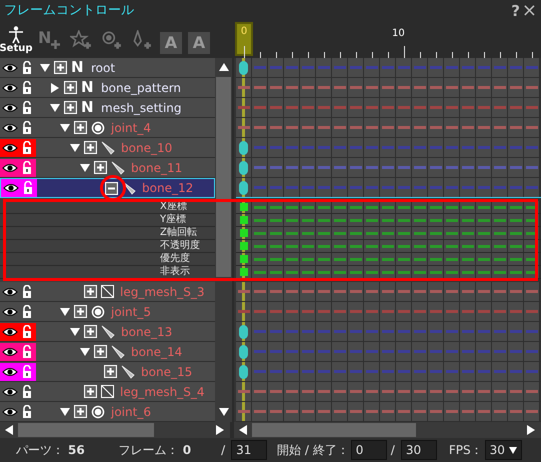  What do you see at coordinates (244, 39) in the screenshot?
I see `frame-label: 0` at bounding box center [244, 39].